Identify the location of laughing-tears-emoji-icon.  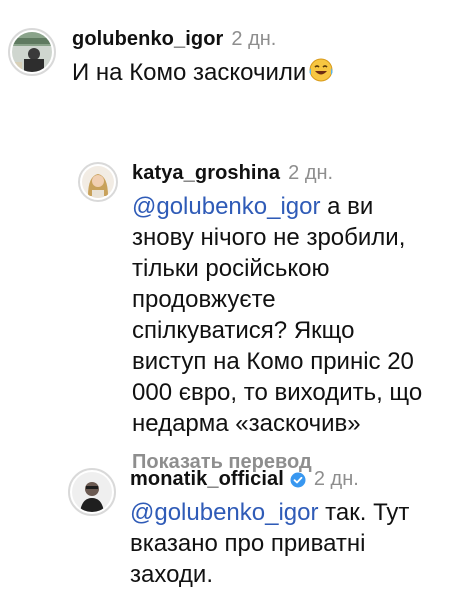
(321, 70).